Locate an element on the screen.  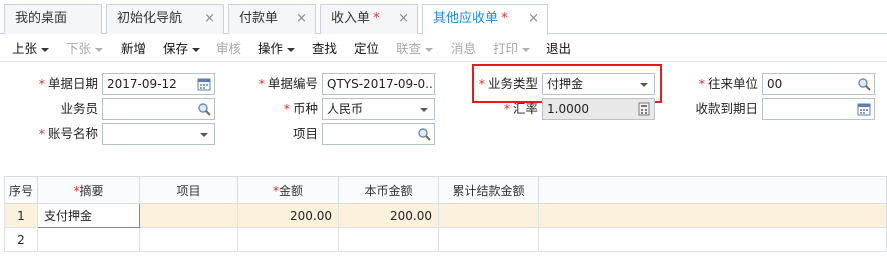
tab-other-receivable: 其他应收单 * × is located at coordinates (485, 19).